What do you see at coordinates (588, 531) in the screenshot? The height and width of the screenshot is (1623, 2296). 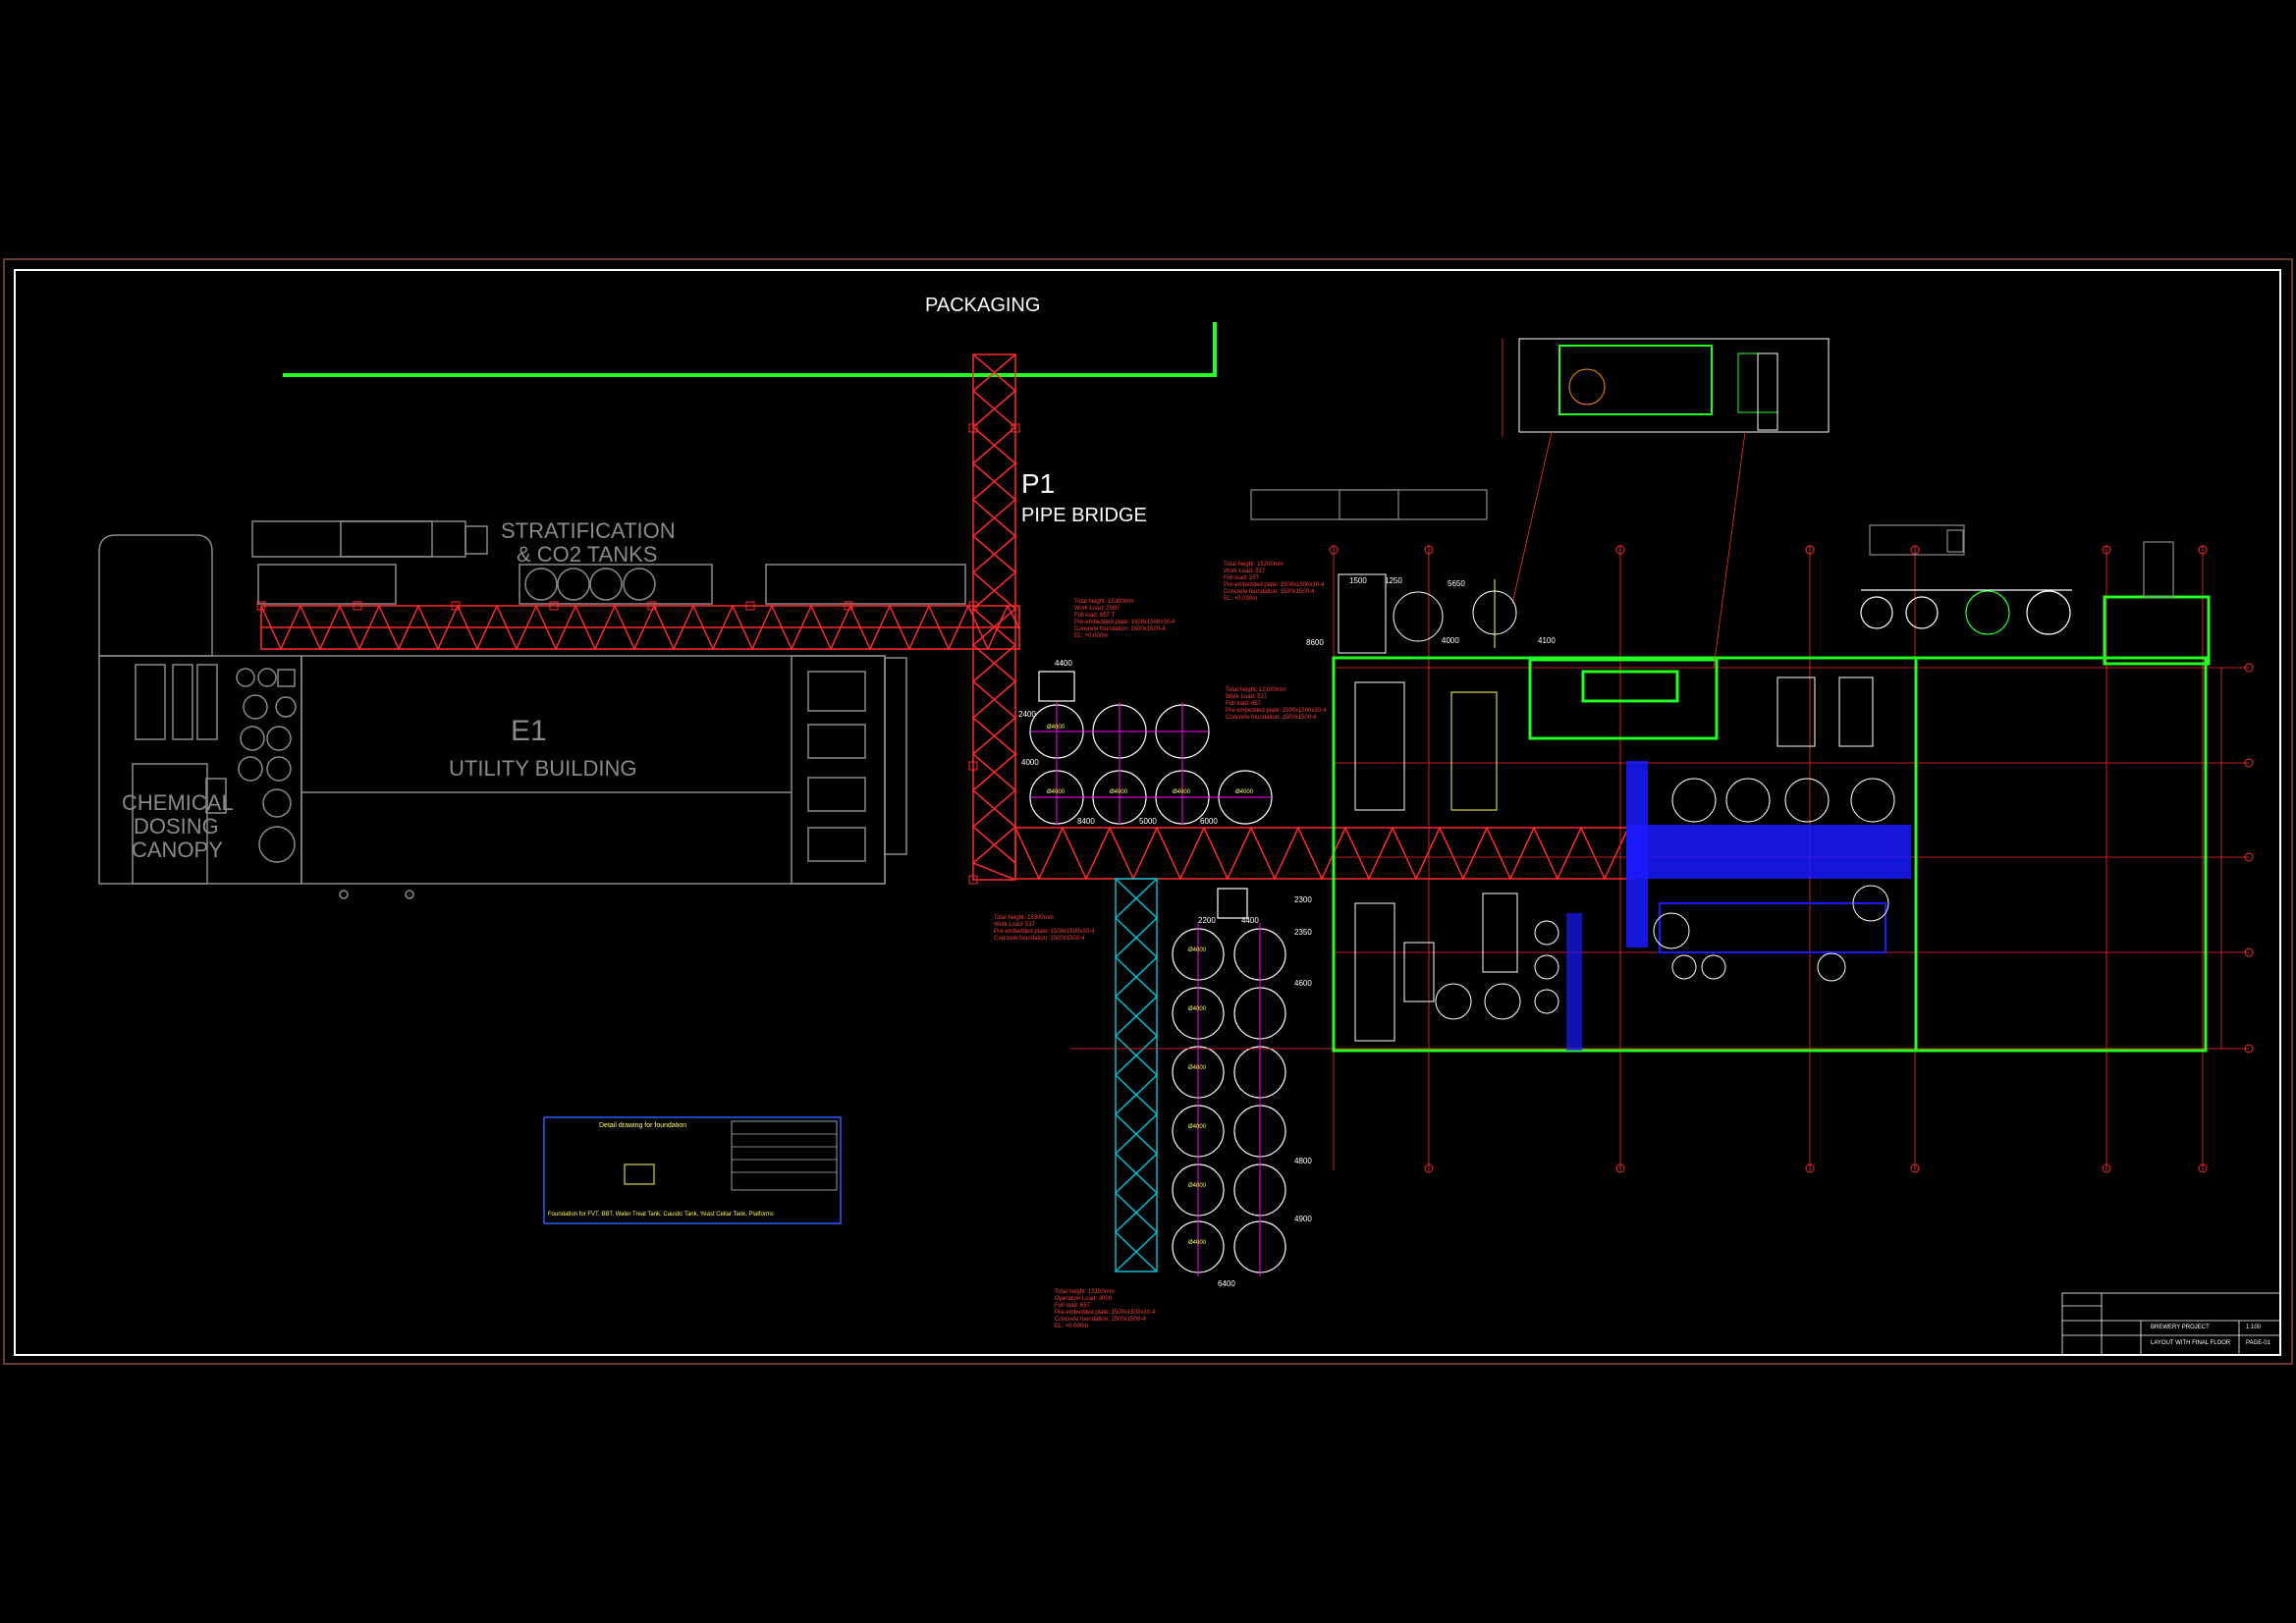 I see `stratification-label: STRATIFICATION` at bounding box center [588, 531].